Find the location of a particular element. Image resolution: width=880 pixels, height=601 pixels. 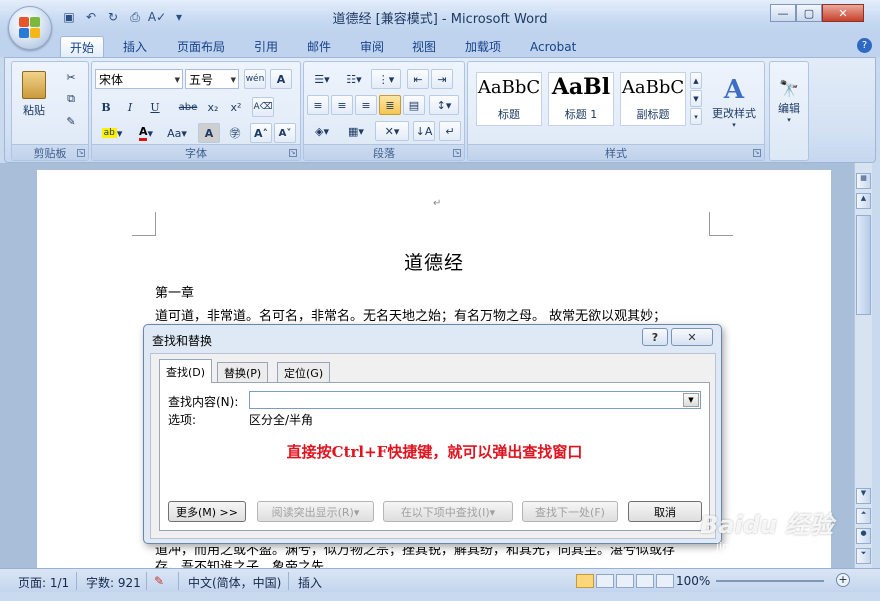

ruler-toggle-icon: ▦ is located at coordinates (863, 181).